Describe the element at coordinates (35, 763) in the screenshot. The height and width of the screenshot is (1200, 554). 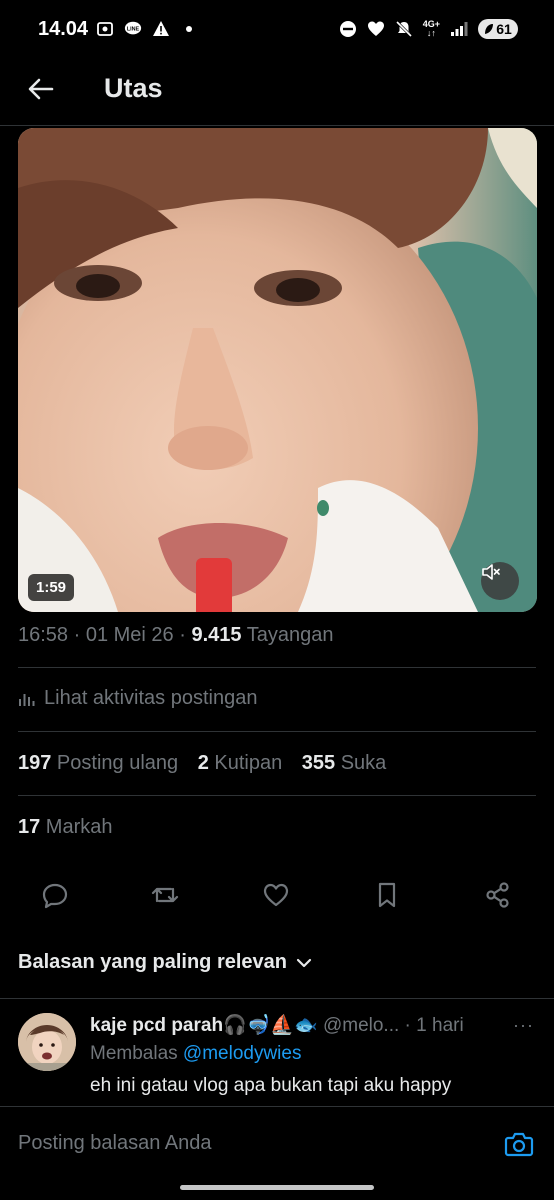
I see `reposts-count: 197` at that location.